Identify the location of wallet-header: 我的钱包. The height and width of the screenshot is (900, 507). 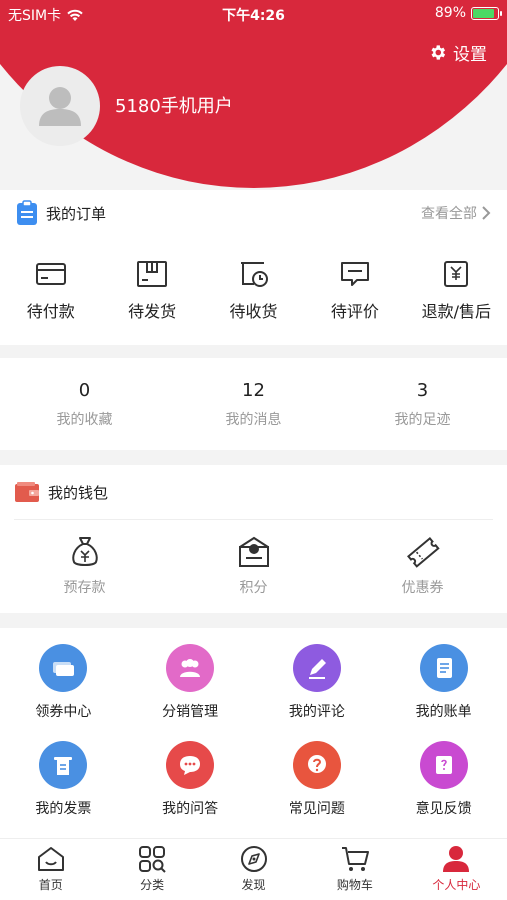
(252, 492).